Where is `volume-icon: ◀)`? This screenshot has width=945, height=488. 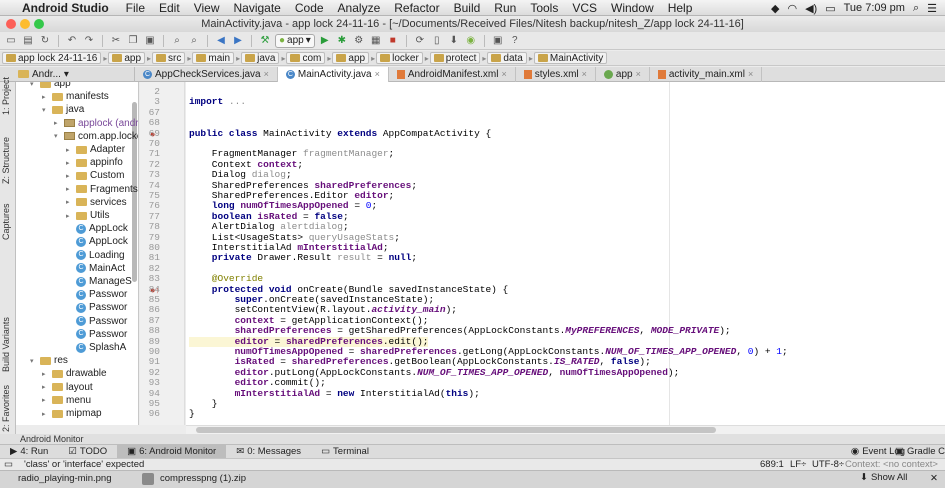 volume-icon: ◀) is located at coordinates (811, 8).